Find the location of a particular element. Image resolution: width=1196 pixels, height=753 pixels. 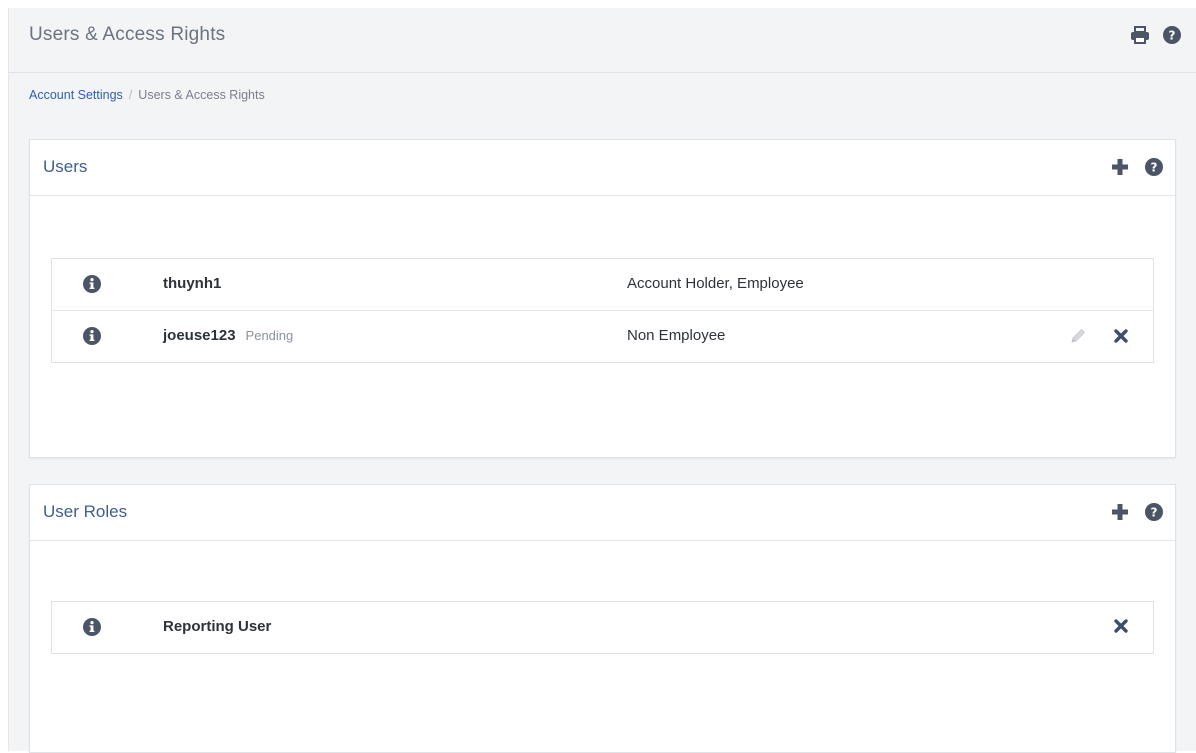

users-help-icon: ? is located at coordinates (1154, 167).